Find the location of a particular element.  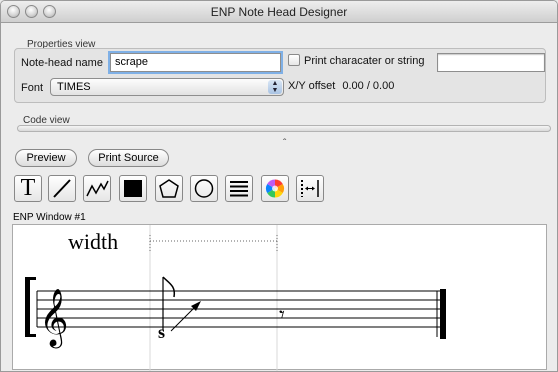

window-title: ENP Note Head Designer is located at coordinates (279, 12).